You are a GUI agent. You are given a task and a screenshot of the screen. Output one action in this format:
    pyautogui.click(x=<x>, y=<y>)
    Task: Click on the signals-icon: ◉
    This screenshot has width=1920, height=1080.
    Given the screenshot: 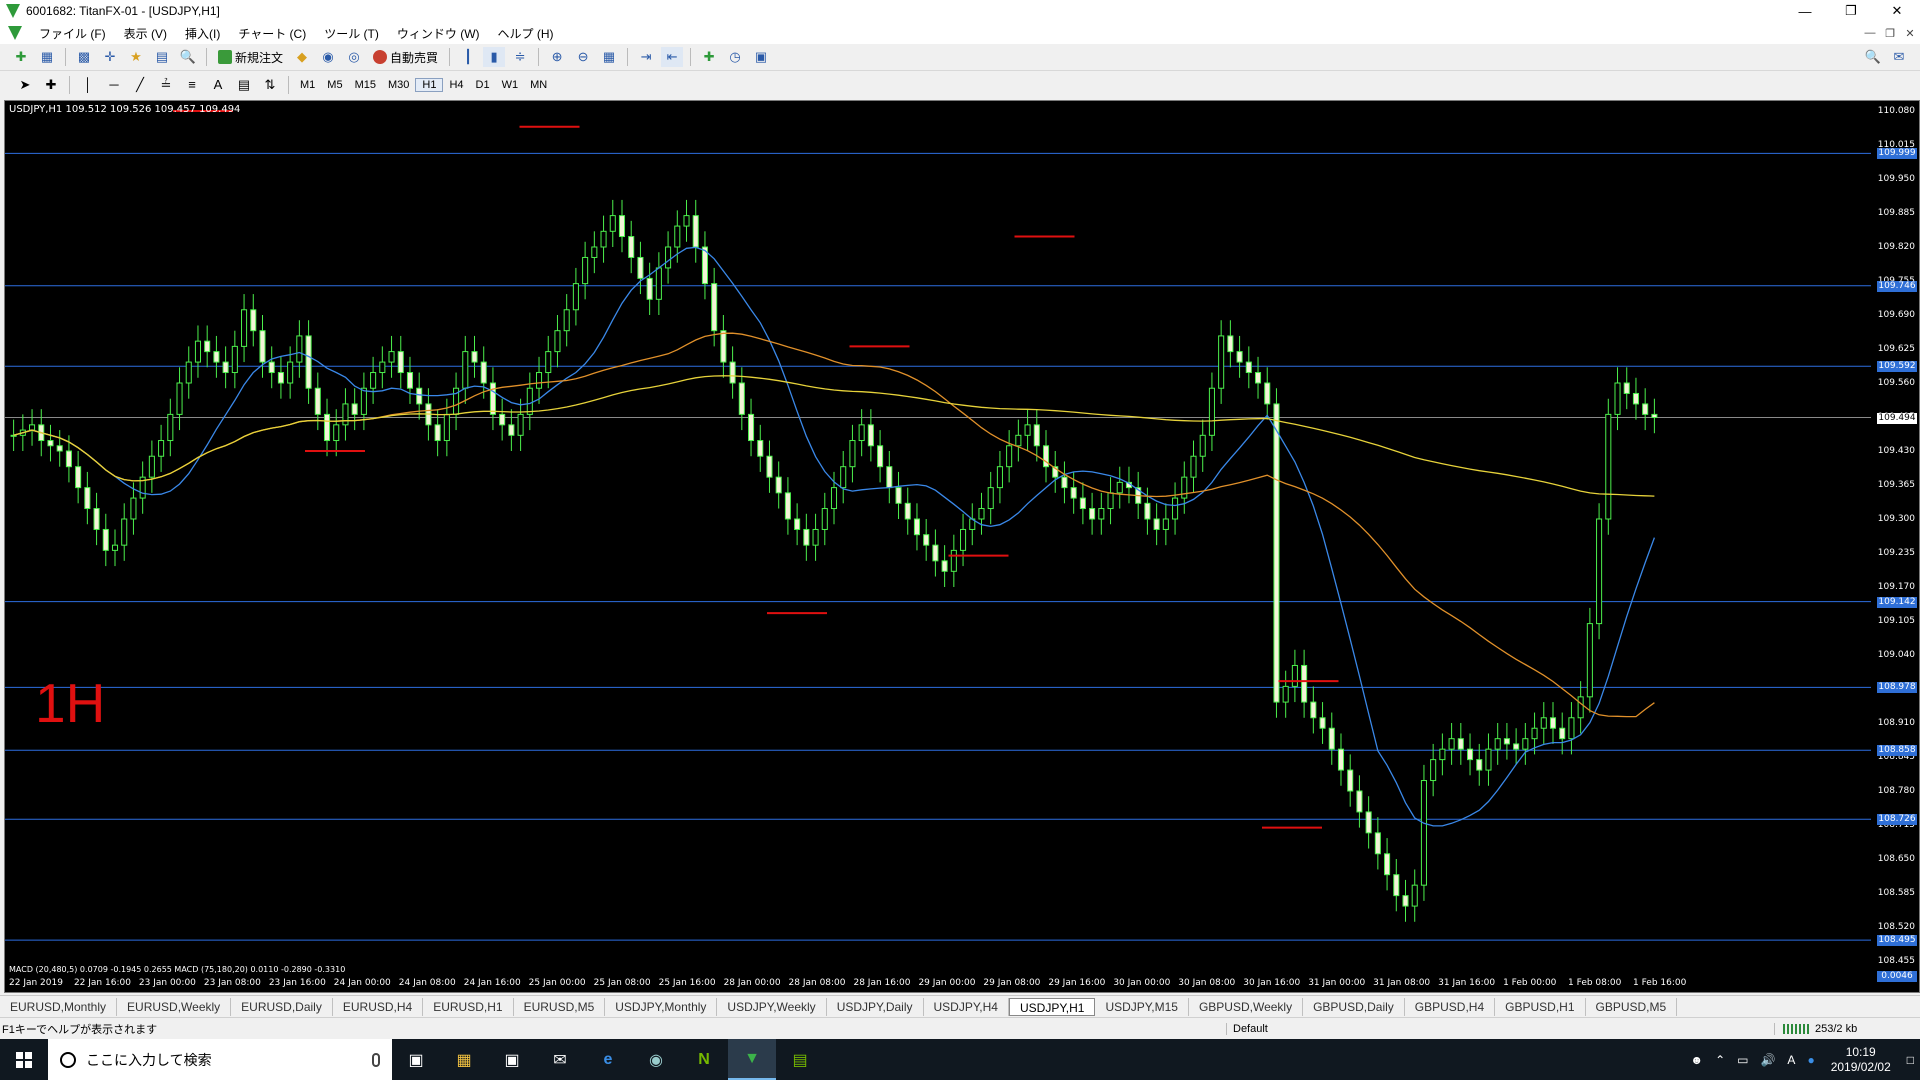 What is the action you would take?
    pyautogui.click(x=328, y=57)
    